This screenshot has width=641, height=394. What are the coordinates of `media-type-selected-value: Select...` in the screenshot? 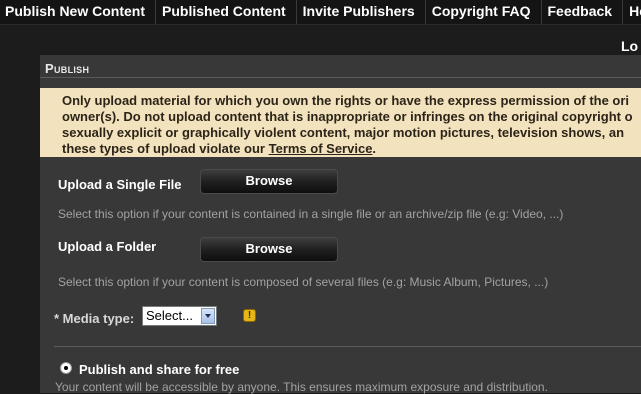 It's located at (169, 315).